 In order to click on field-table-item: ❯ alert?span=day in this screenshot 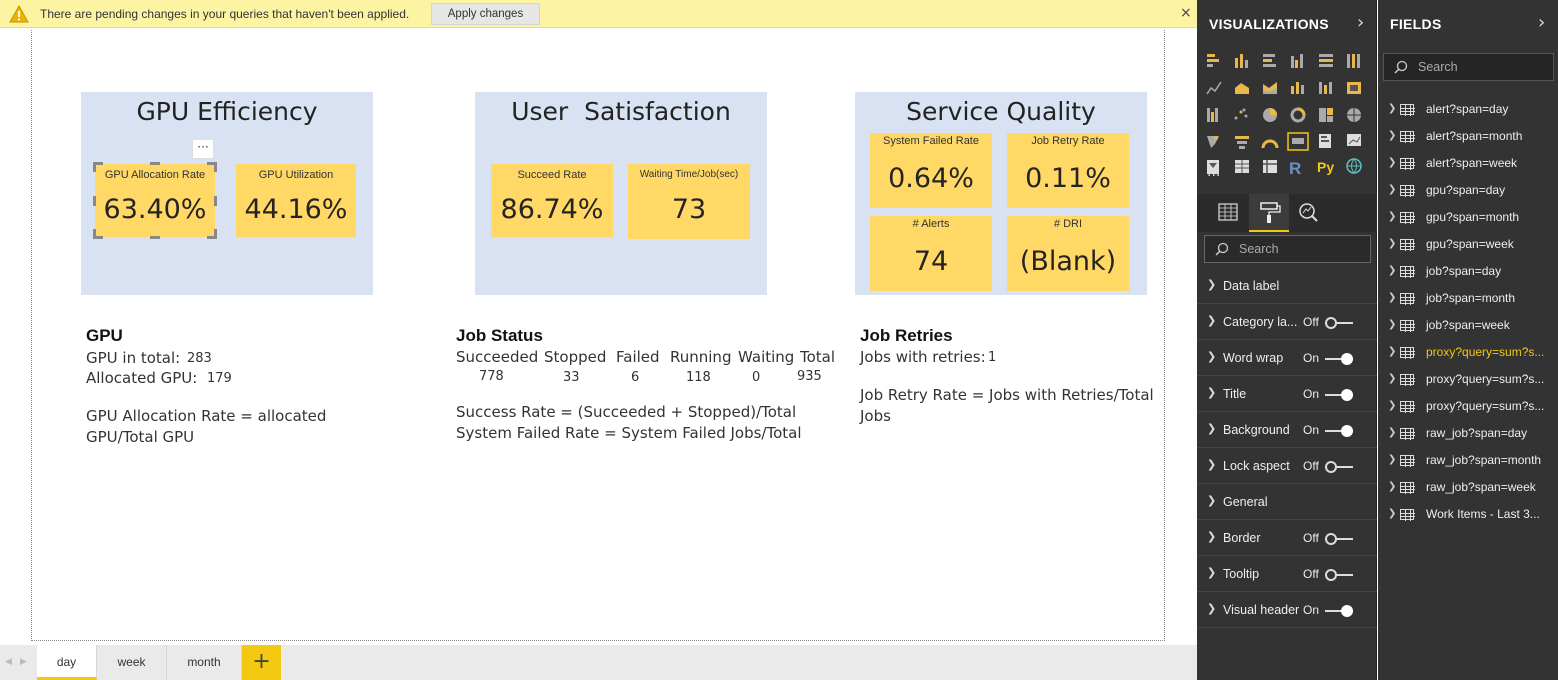, I will do `click(1468, 109)`.